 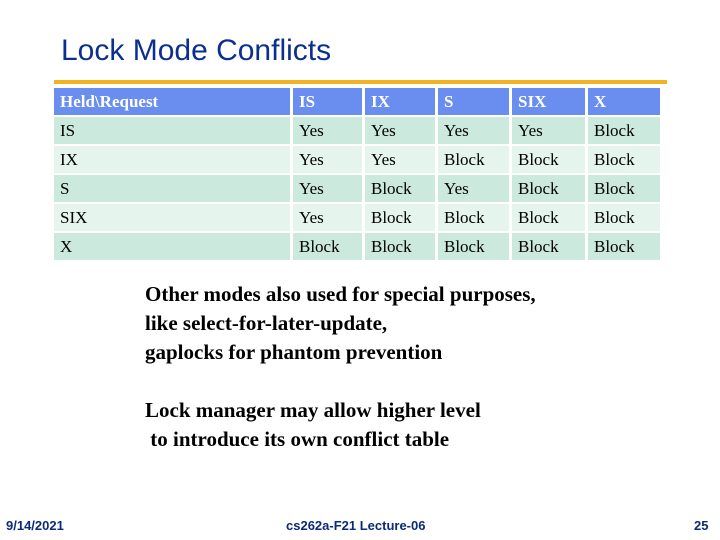 I want to click on table-row: S Yes Block Yes Block Block, so click(x=357, y=188).